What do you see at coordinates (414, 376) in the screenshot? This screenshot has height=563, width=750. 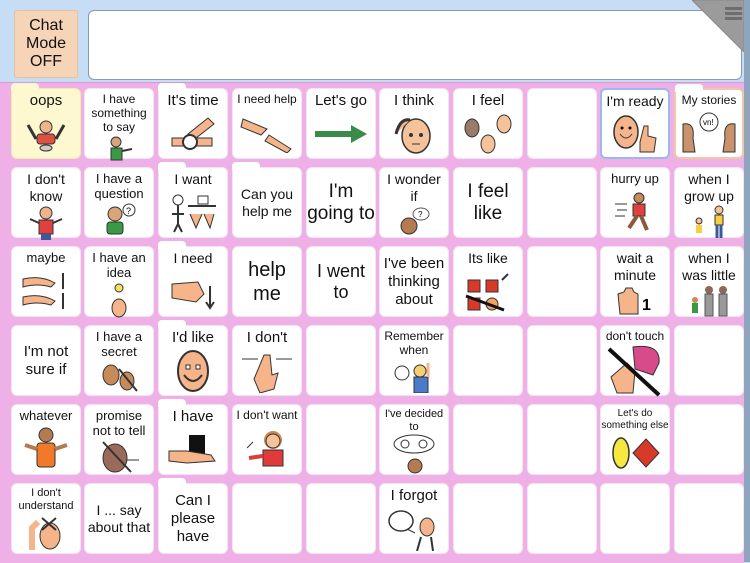 I see `remember-girl-icon` at bounding box center [414, 376].